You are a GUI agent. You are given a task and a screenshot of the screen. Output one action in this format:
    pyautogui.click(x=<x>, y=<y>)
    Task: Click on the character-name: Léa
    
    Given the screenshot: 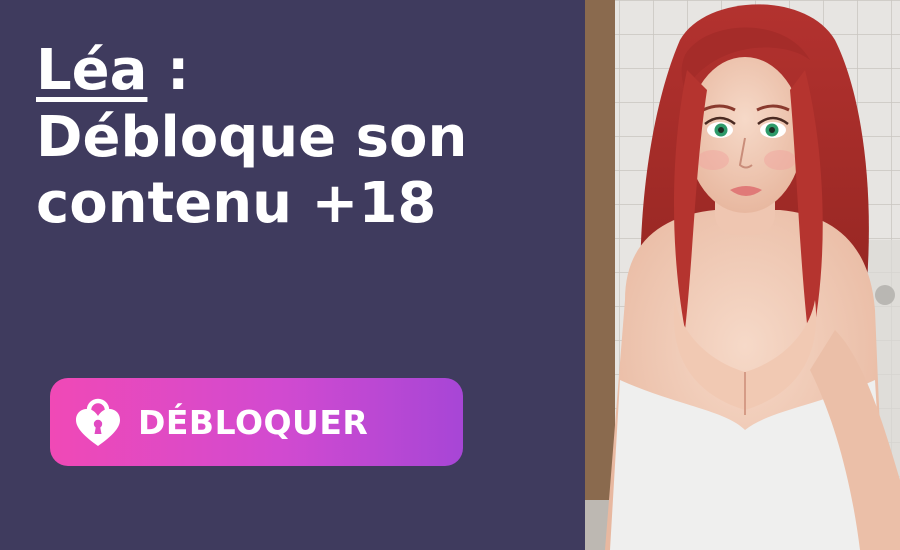 What is the action you would take?
    pyautogui.click(x=92, y=70)
    